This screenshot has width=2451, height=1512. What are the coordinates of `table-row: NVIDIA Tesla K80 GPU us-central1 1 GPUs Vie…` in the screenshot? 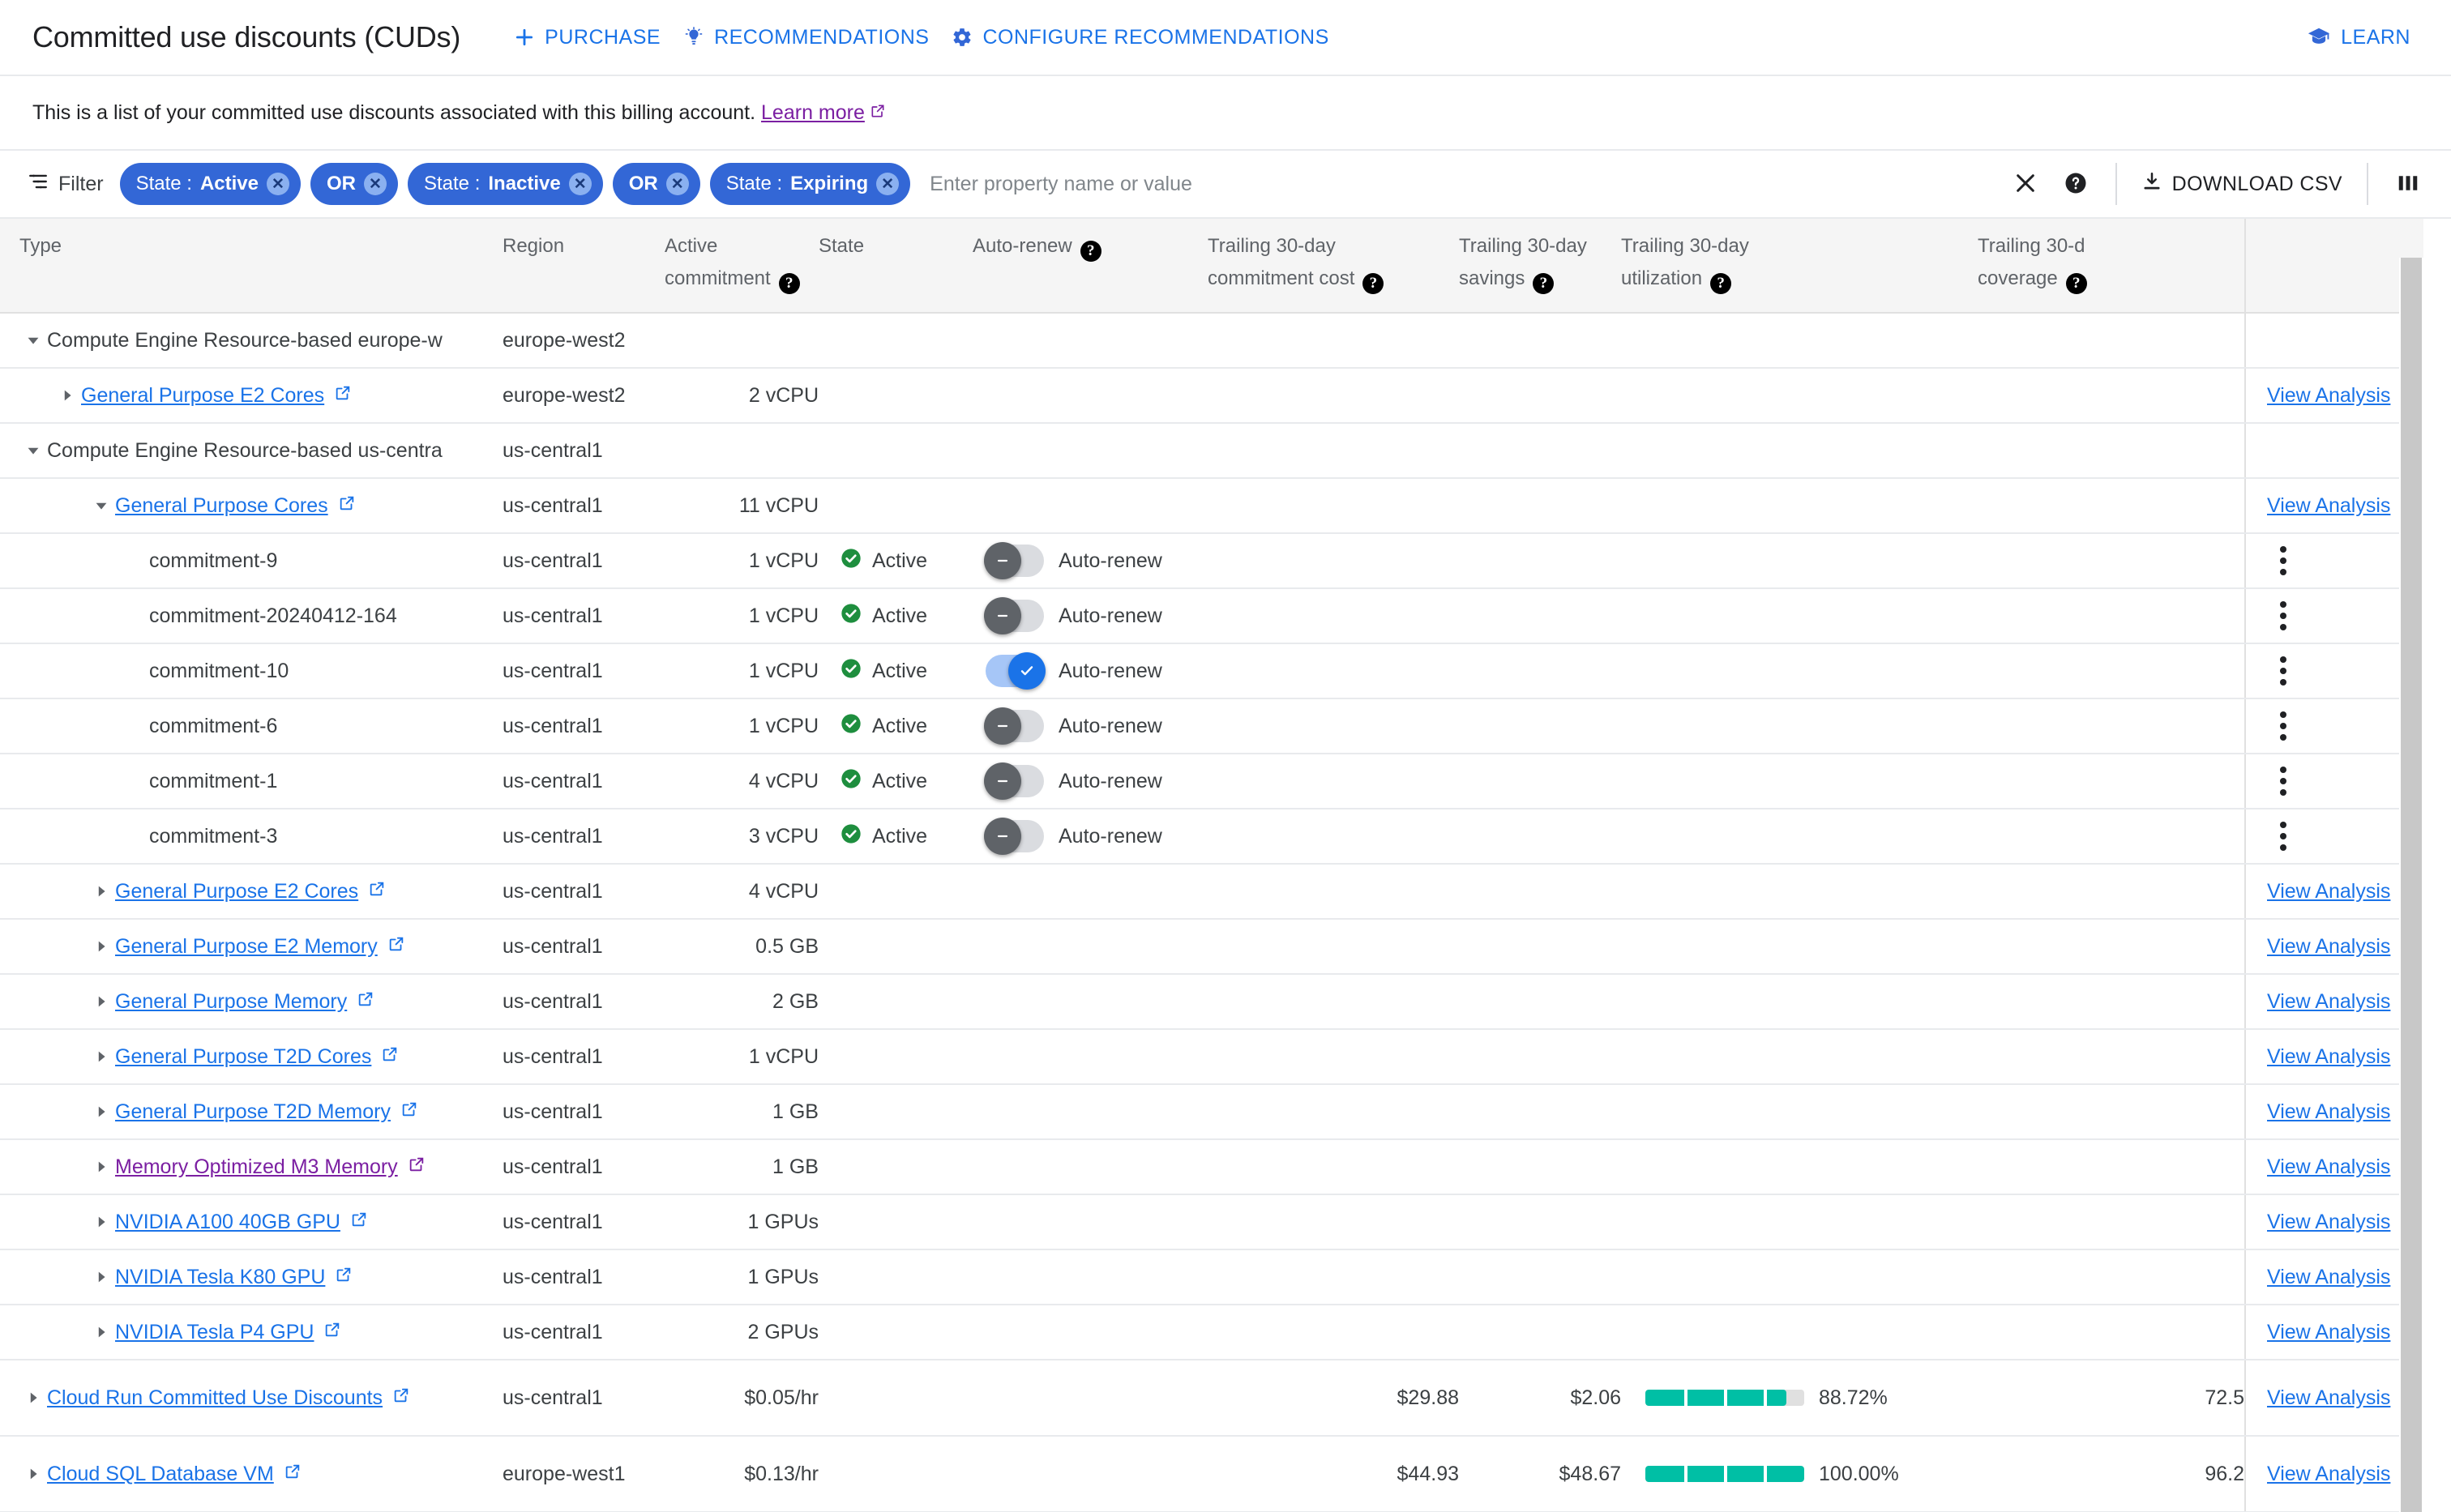 It's located at (1211, 1277).